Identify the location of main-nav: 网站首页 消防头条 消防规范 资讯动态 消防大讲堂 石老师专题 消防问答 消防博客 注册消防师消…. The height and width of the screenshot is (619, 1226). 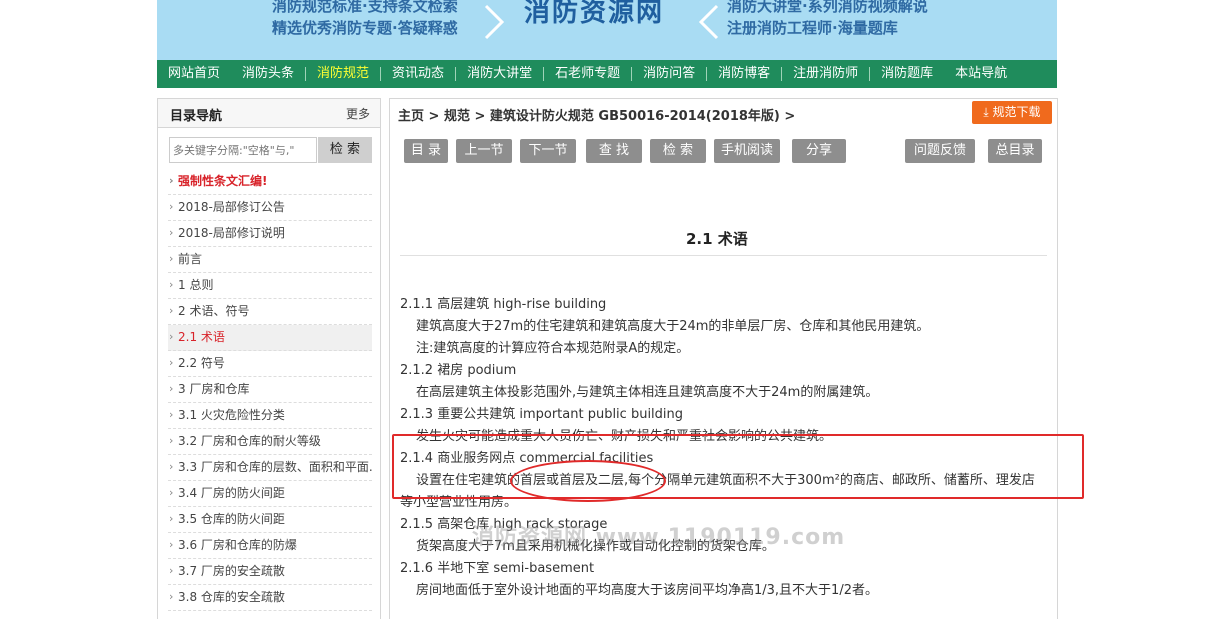
(607, 74).